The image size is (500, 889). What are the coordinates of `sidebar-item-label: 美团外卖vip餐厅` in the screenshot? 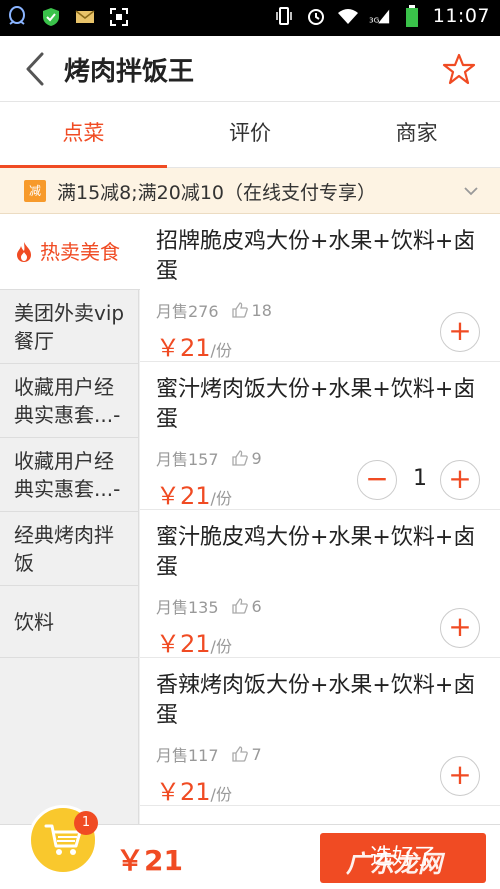 It's located at (69, 326).